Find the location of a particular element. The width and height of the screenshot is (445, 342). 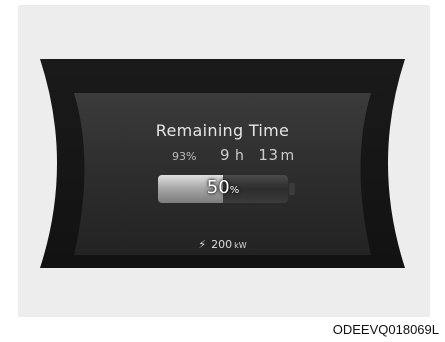

lightning-bolt-icon: ⚡ is located at coordinates (202, 244).